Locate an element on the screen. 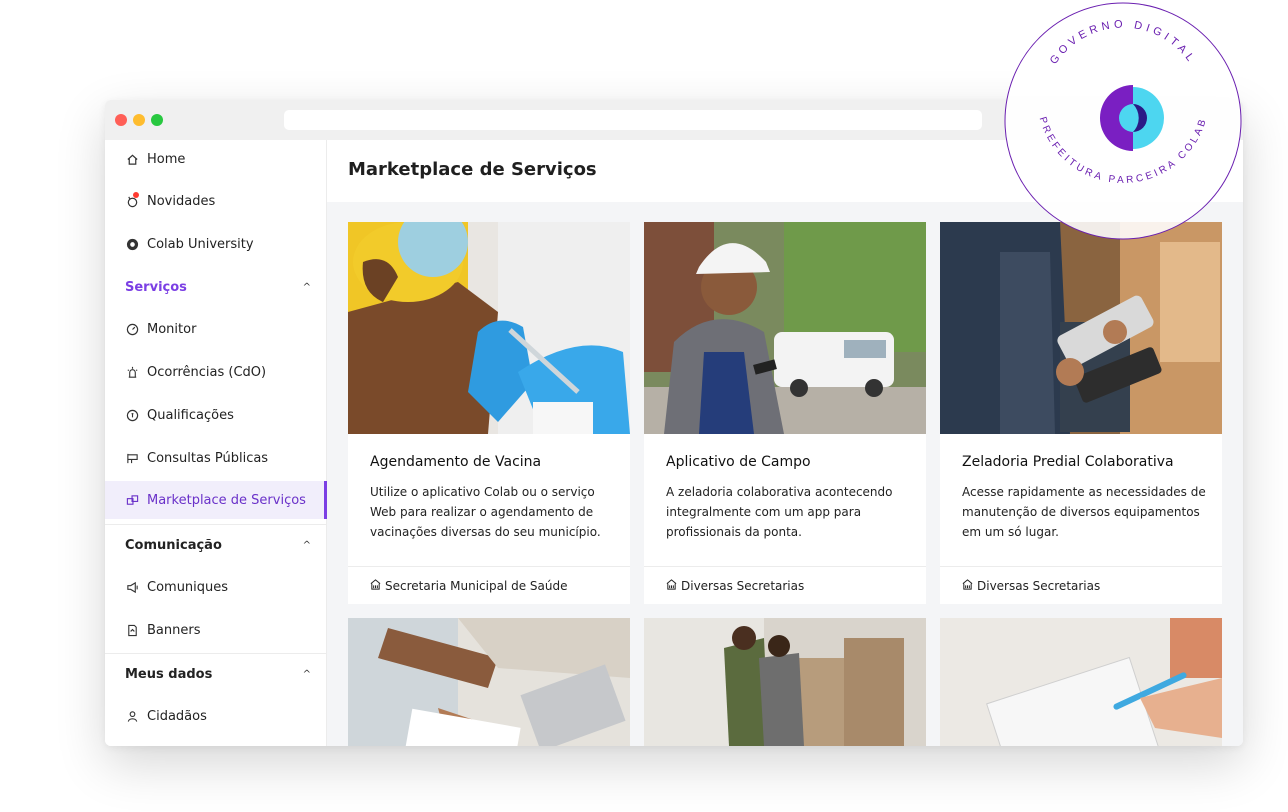 This screenshot has width=1288, height=812. rating-icon is located at coordinates (132, 415).